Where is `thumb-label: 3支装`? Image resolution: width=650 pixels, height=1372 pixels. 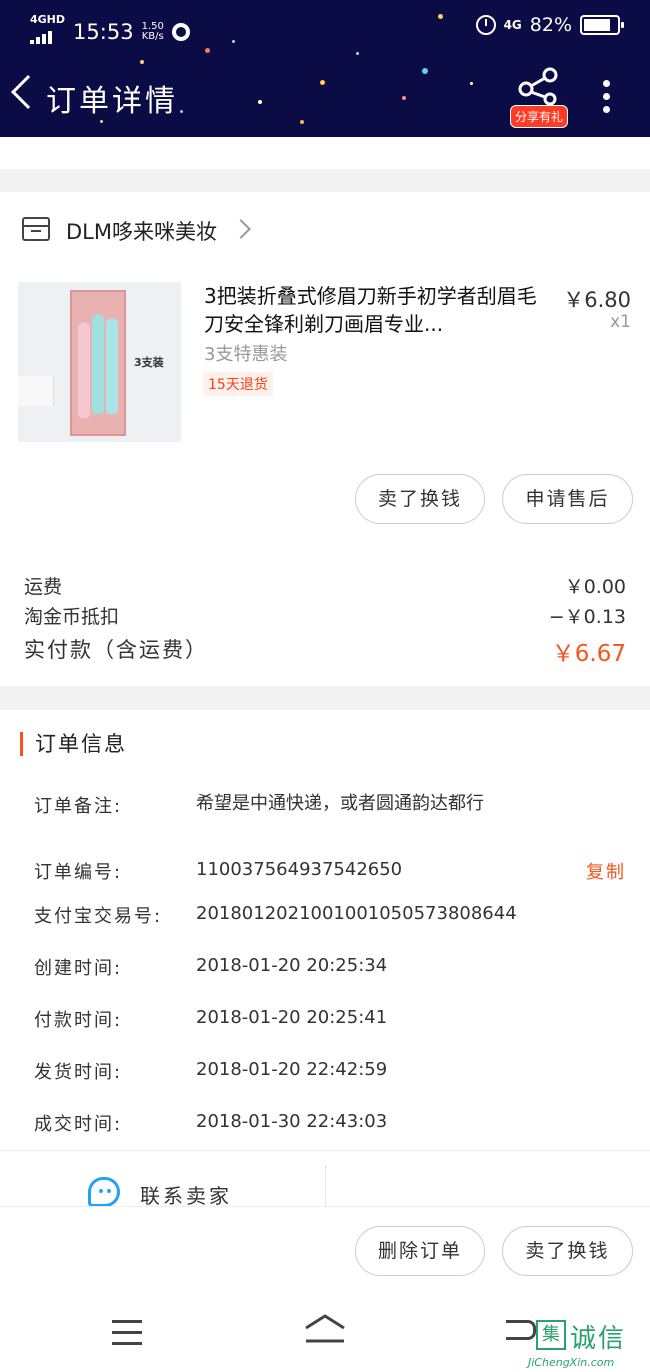
thumb-label: 3支装 is located at coordinates (149, 362).